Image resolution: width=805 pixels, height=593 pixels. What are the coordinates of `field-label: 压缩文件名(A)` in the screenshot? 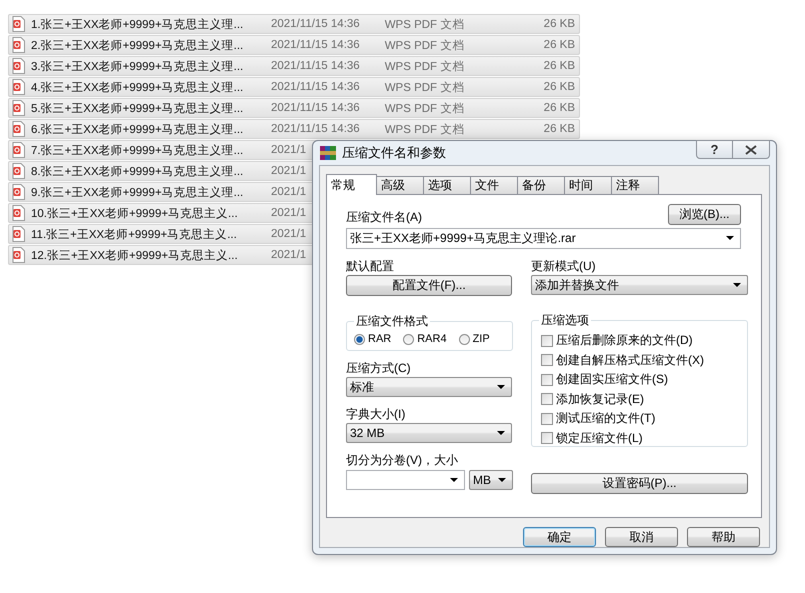 It's located at (384, 217).